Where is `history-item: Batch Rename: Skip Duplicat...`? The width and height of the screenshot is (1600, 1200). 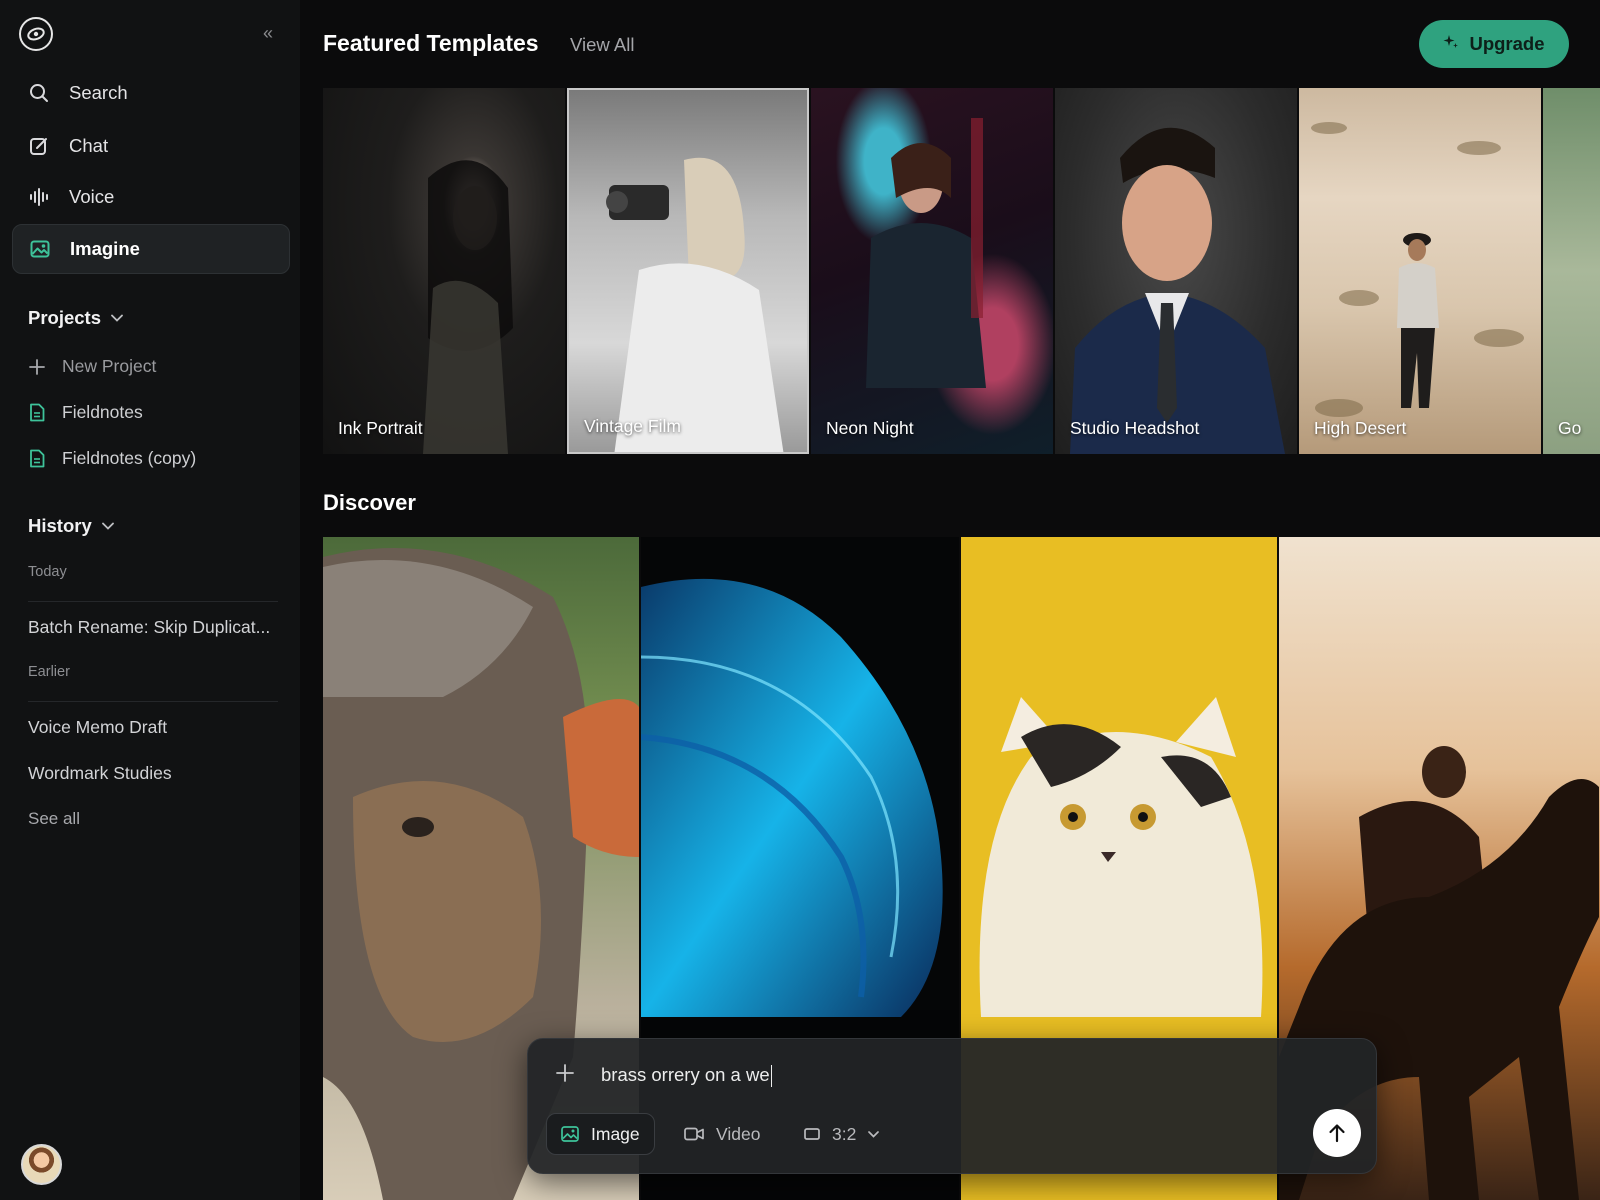
history-item: Batch Rename: Skip Duplicat... is located at coordinates (153, 627).